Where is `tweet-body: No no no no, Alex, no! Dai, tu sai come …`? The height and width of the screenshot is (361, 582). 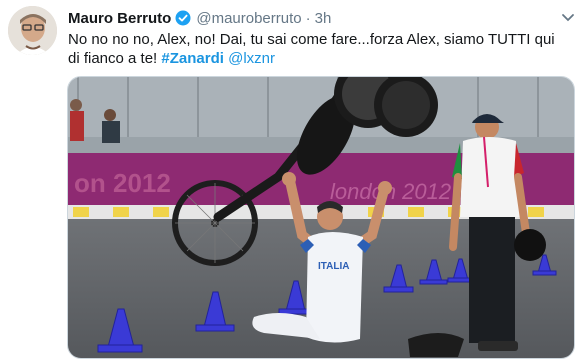
tweet-body: No no no no, Alex, no! Dai, tu sai come … is located at coordinates (311, 49).